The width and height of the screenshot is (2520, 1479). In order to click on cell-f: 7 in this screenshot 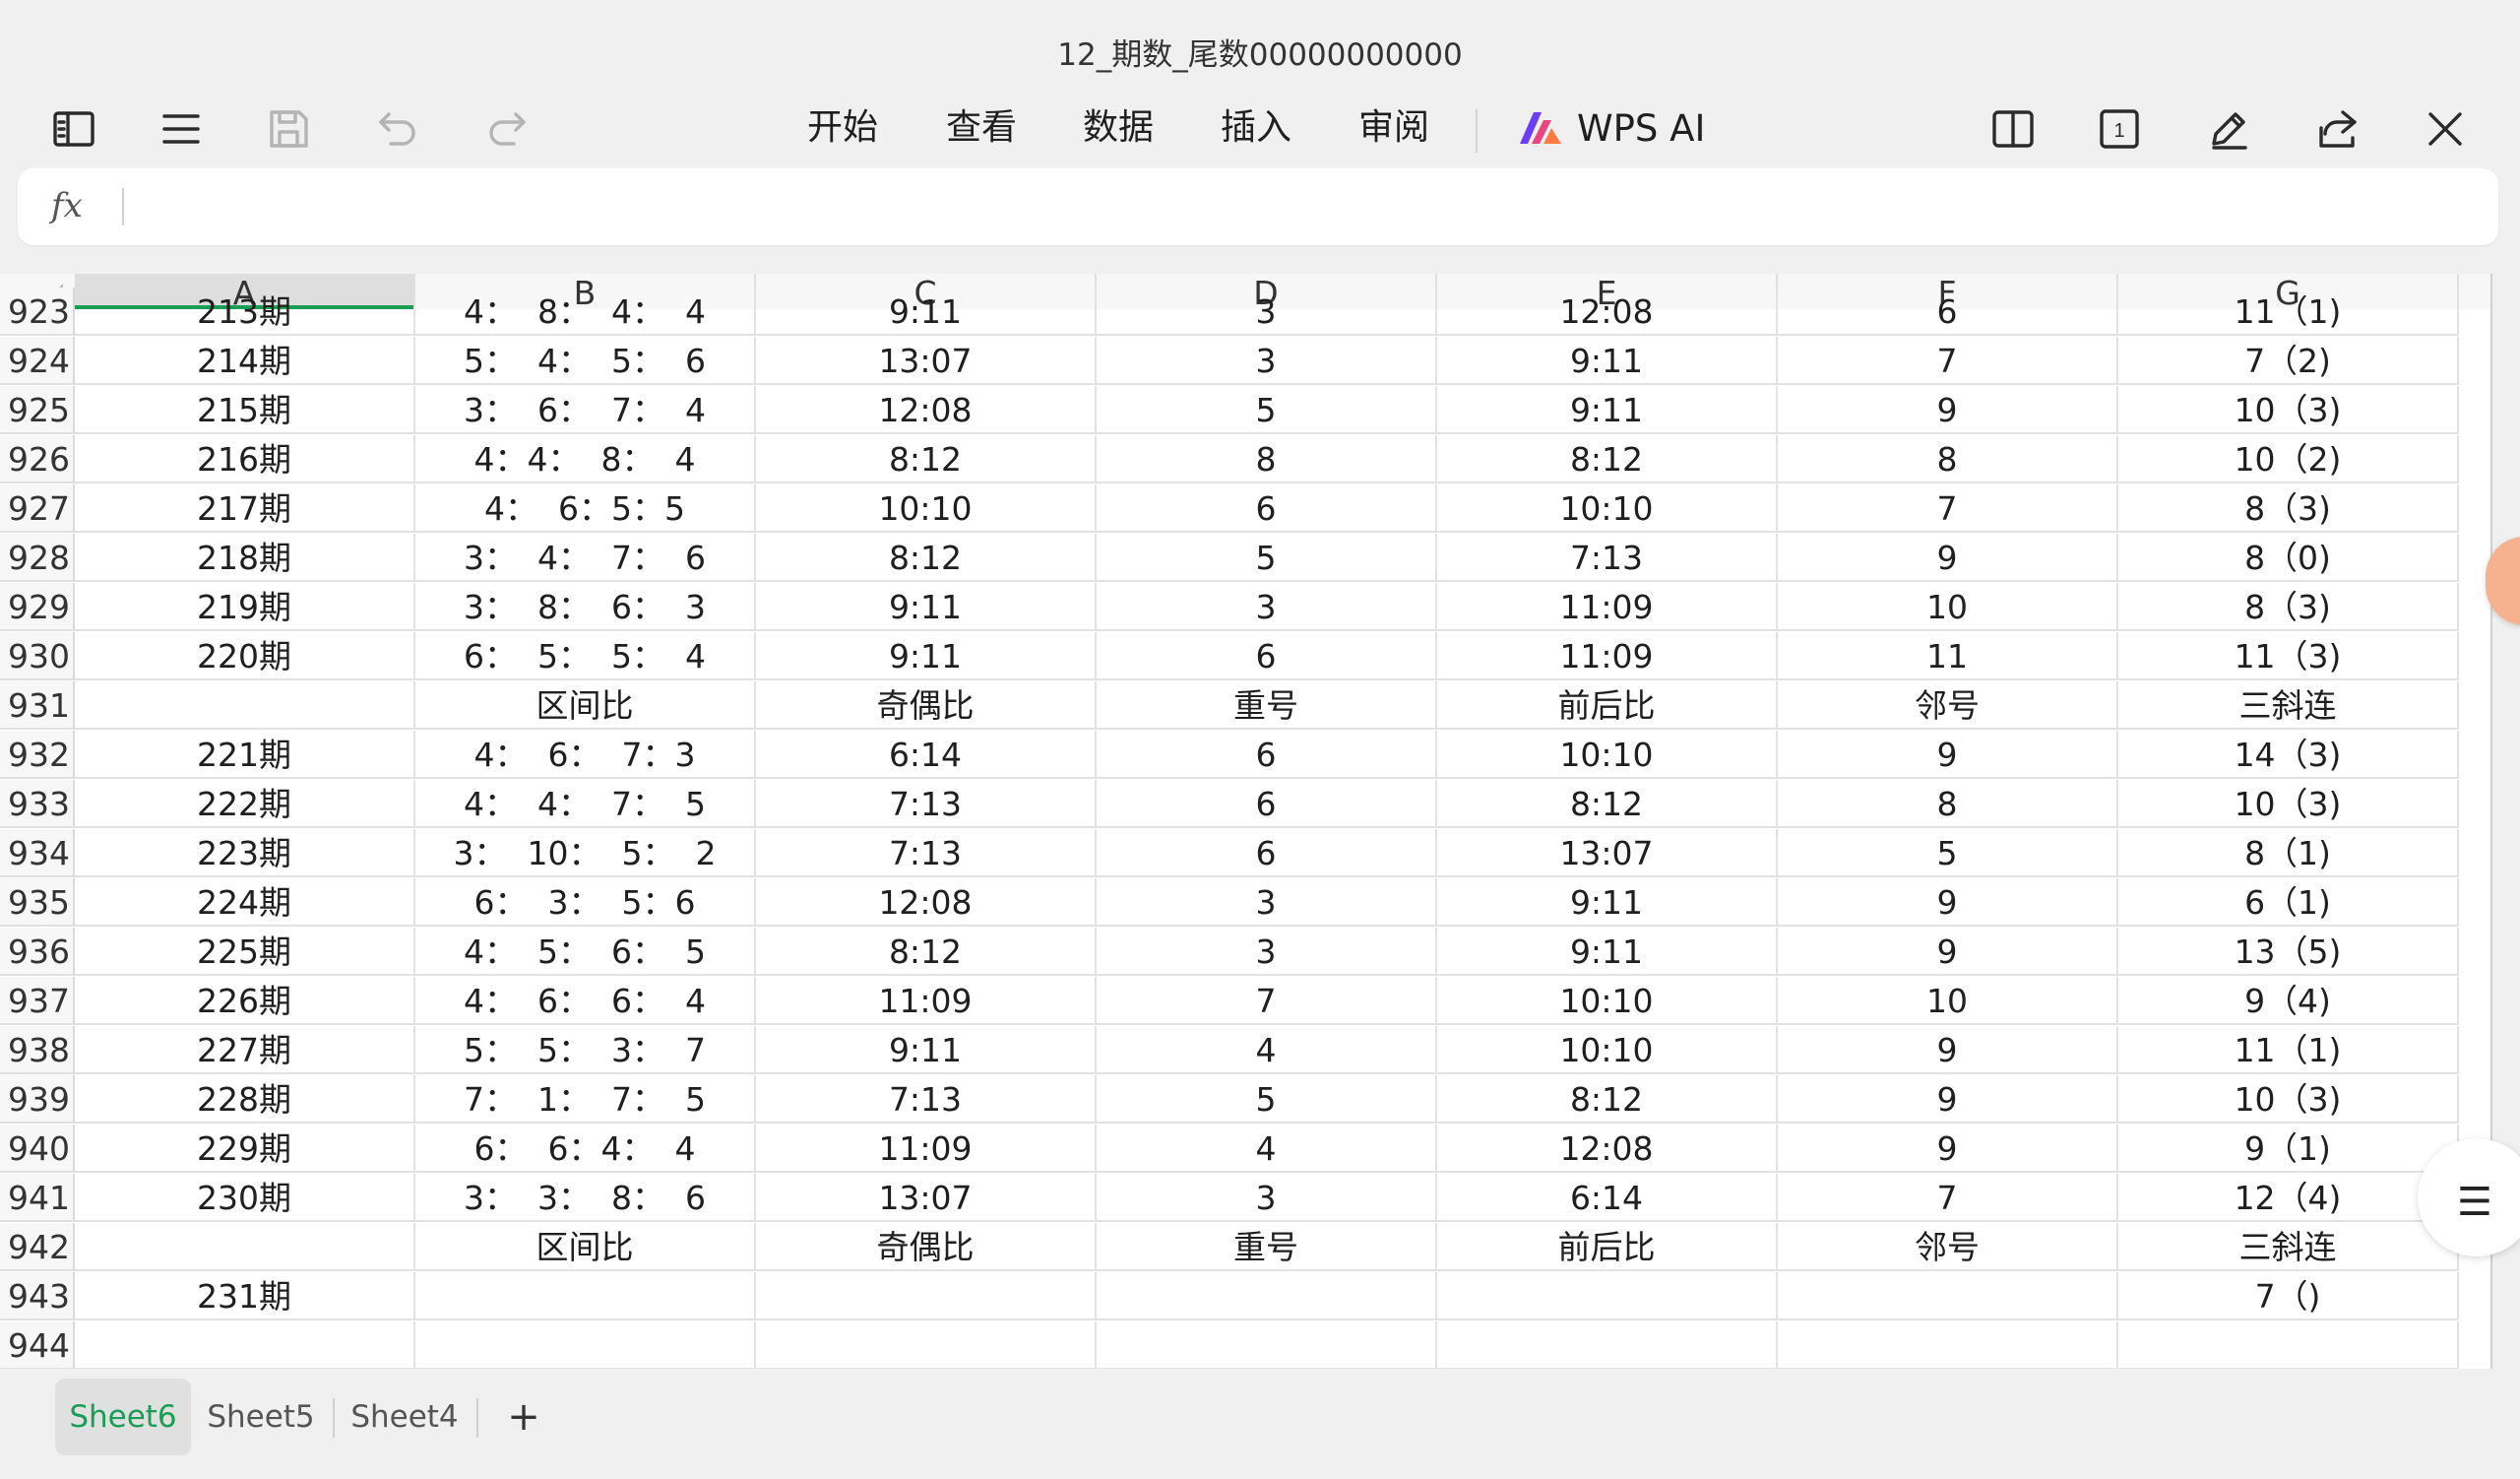, I will do `click(1948, 509)`.